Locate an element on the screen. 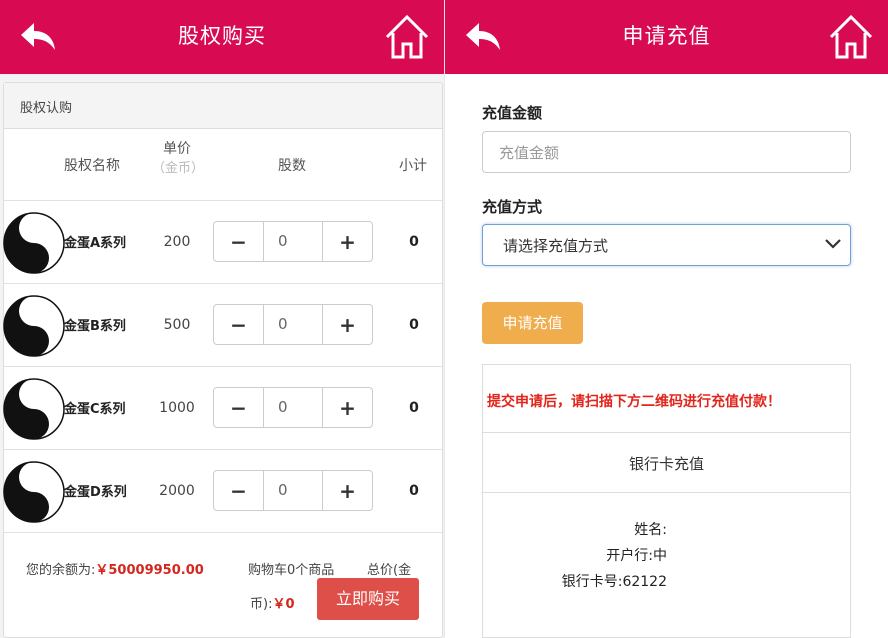 The width and height of the screenshot is (888, 638). table-row: 金蛋A系列 200 − 0 + 0 is located at coordinates (222, 242).